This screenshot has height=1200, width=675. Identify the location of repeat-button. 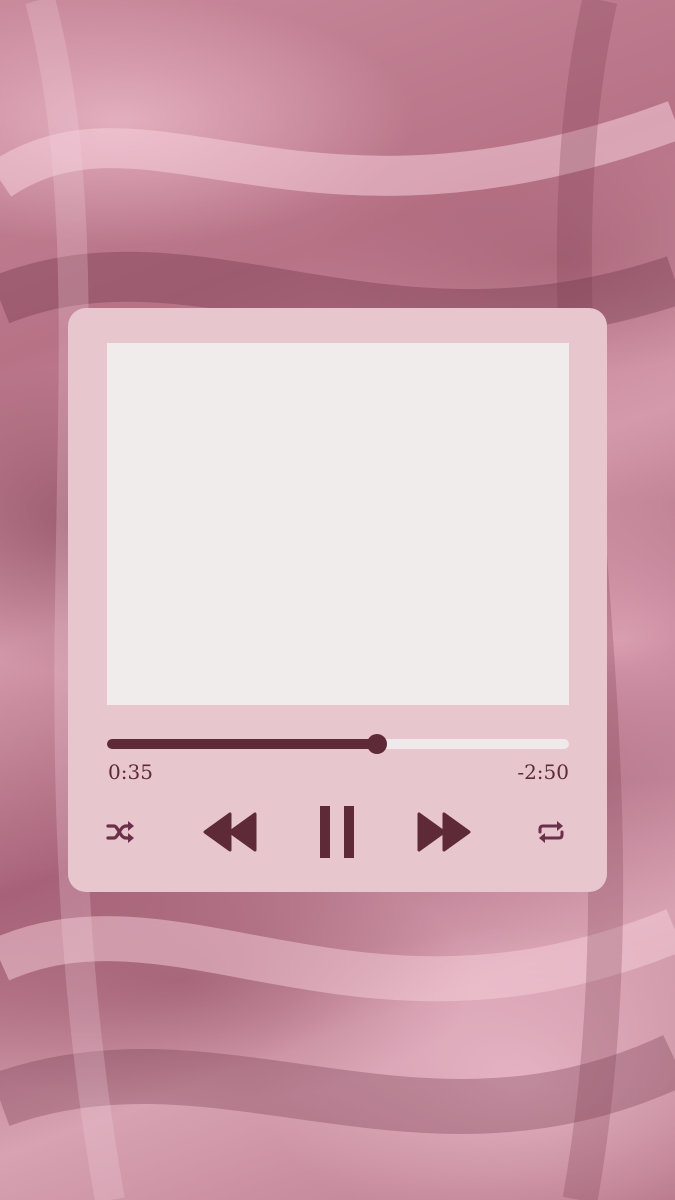
(551, 832).